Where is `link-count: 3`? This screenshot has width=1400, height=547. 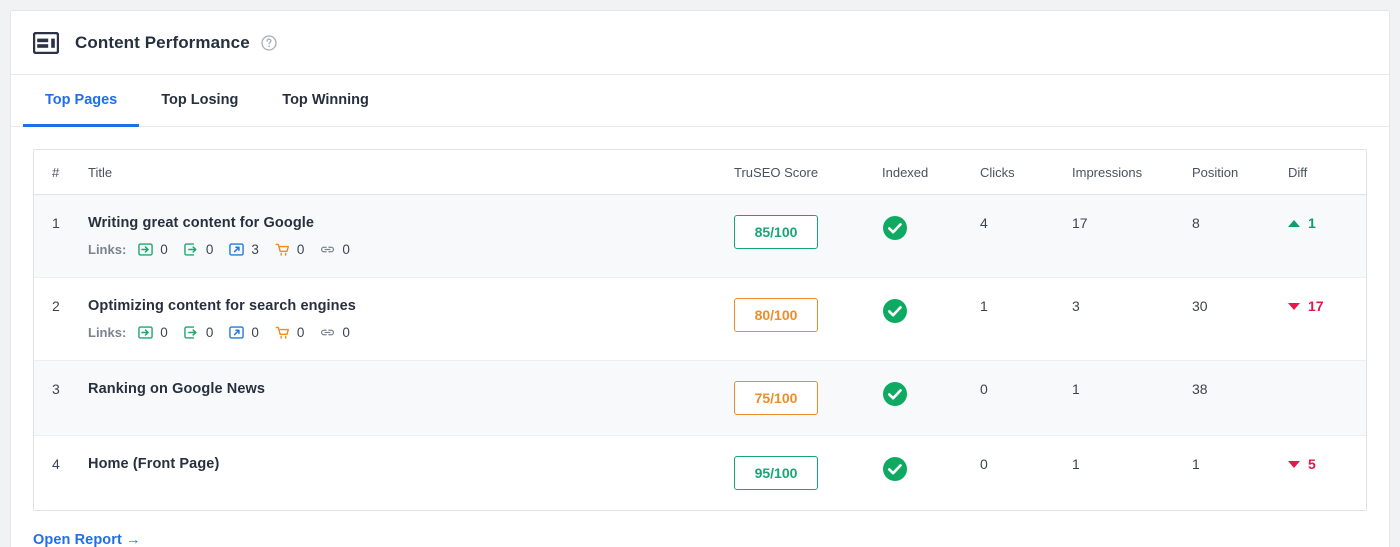
link-count: 3 is located at coordinates (255, 249).